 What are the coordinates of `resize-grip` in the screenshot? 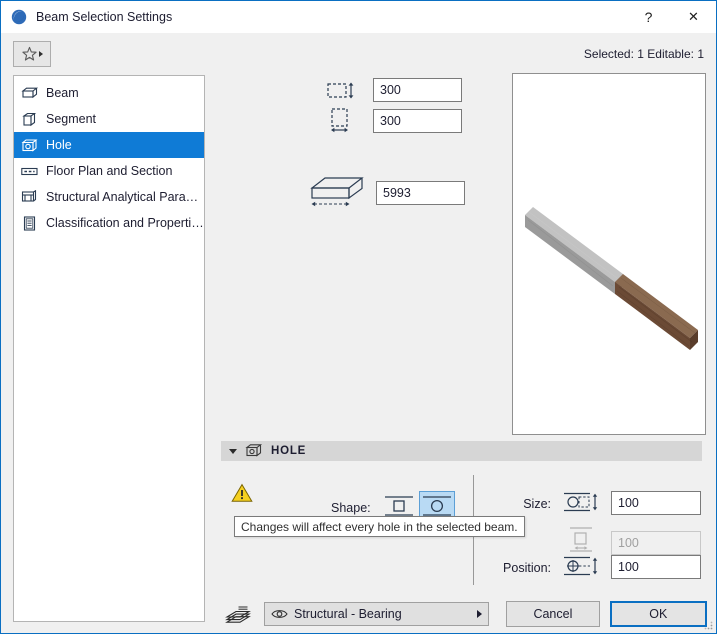 It's located at (708, 625).